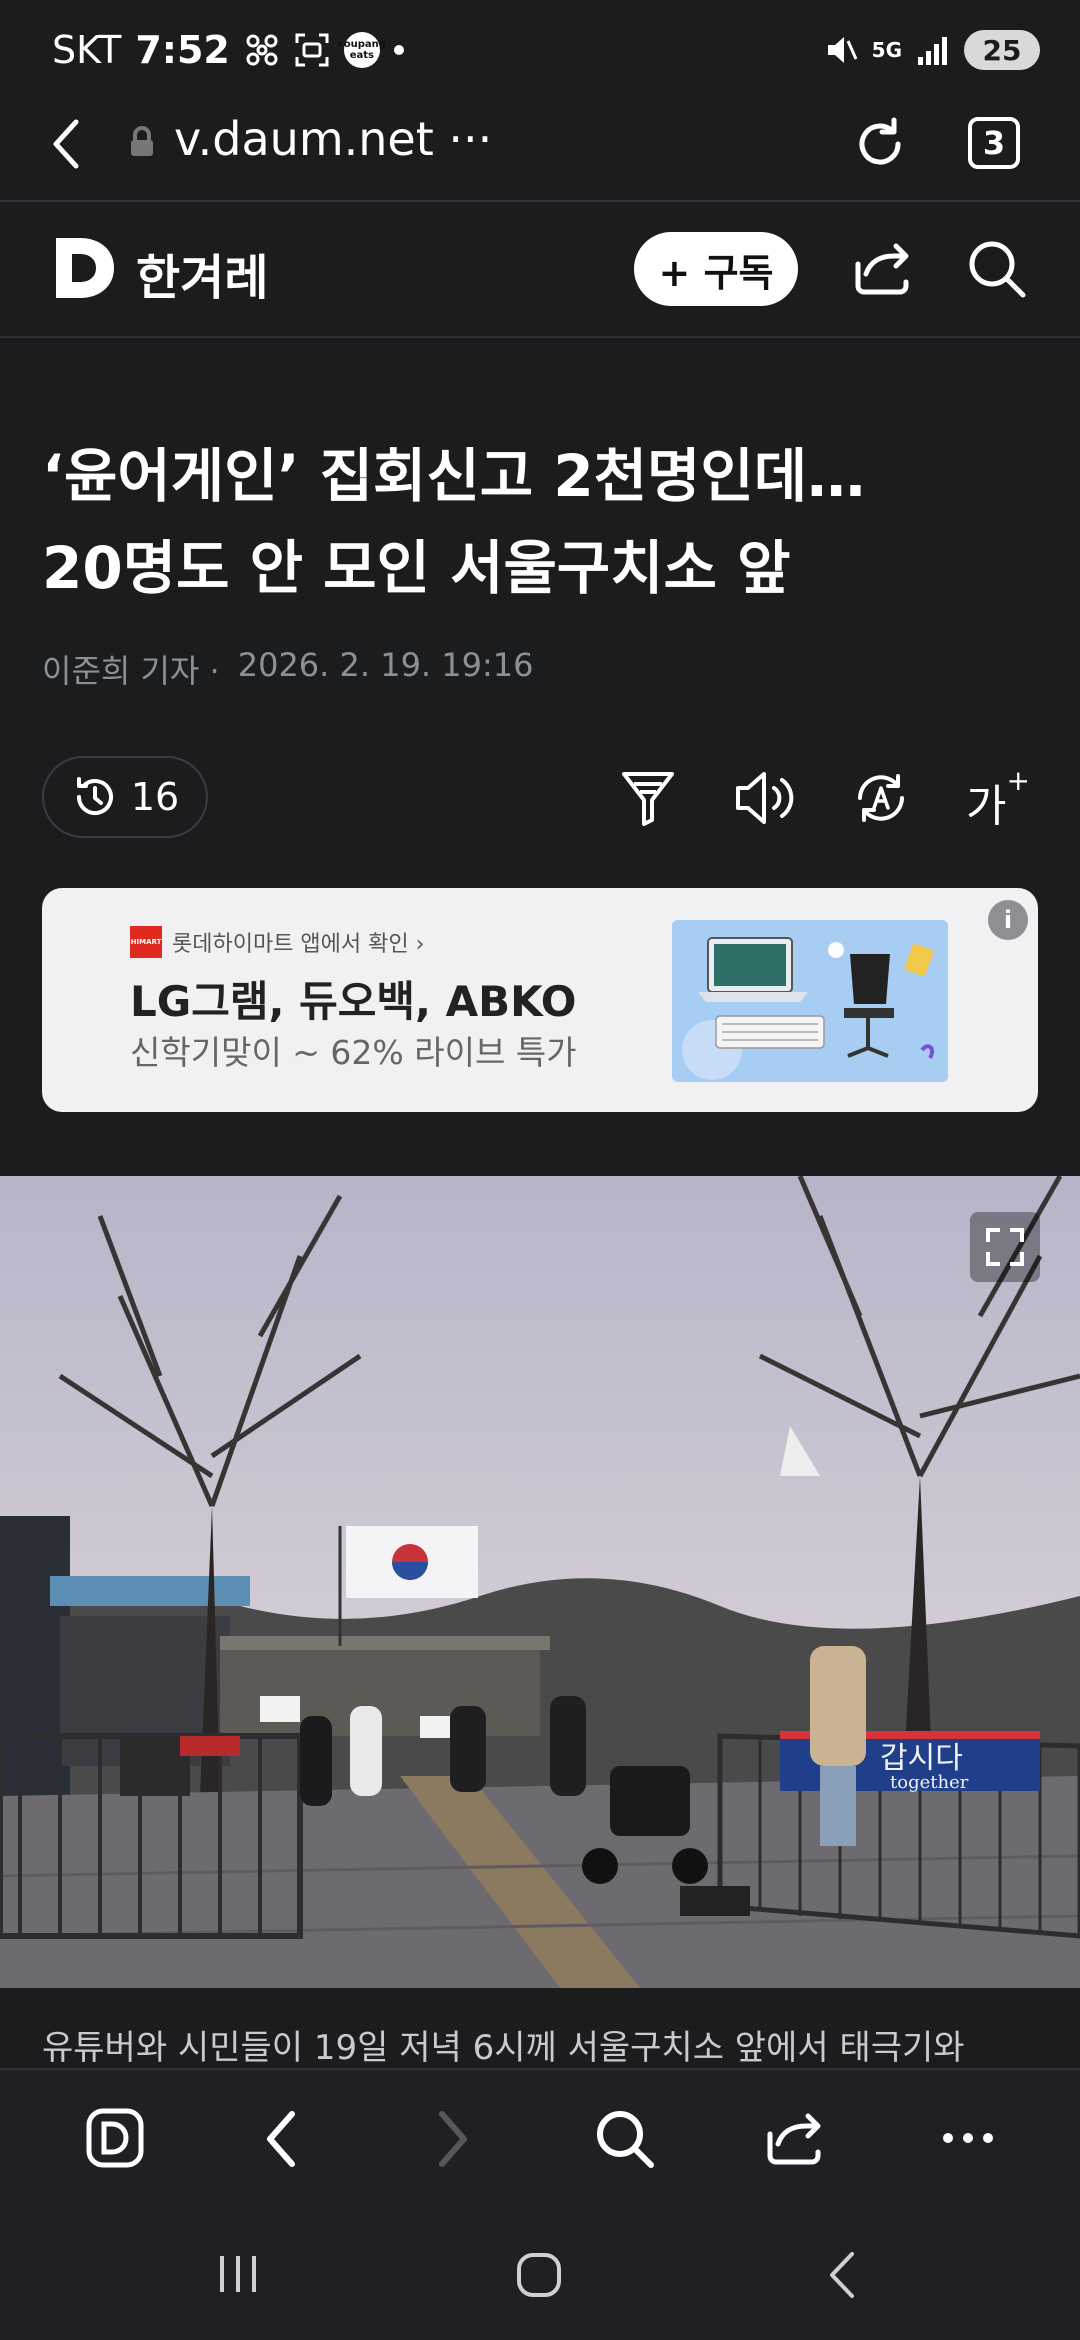 Image resolution: width=1080 pixels, height=2340 pixels. What do you see at coordinates (155, 797) in the screenshot?
I see `read-count: 16` at bounding box center [155, 797].